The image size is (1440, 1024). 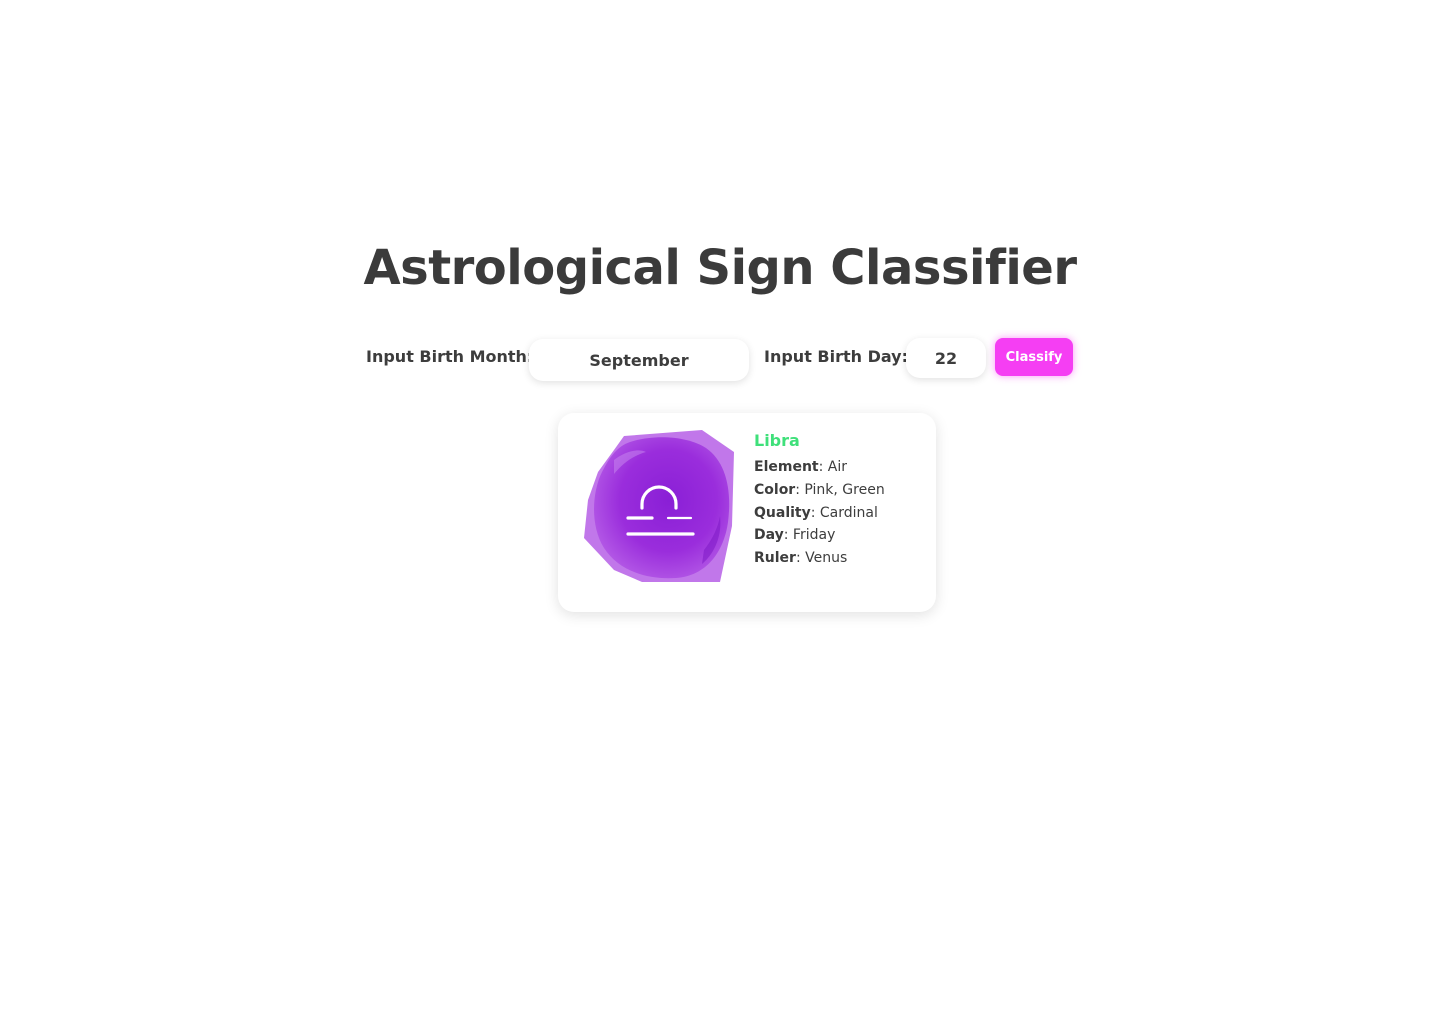 What do you see at coordinates (786, 467) in the screenshot?
I see `attribute-key: Element` at bounding box center [786, 467].